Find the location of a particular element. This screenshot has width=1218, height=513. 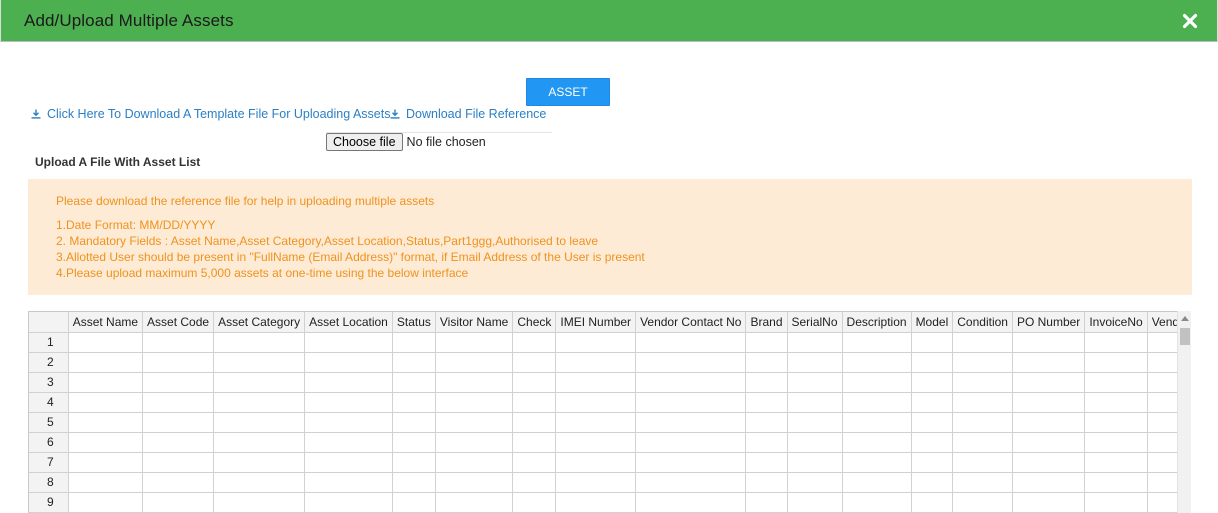

column-header: Model is located at coordinates (932, 322).